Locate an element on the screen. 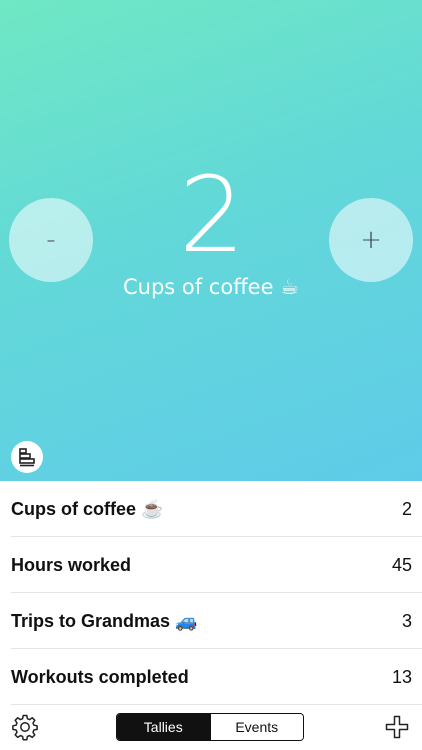 The height and width of the screenshot is (750, 422). gear-icon is located at coordinates (25, 727).